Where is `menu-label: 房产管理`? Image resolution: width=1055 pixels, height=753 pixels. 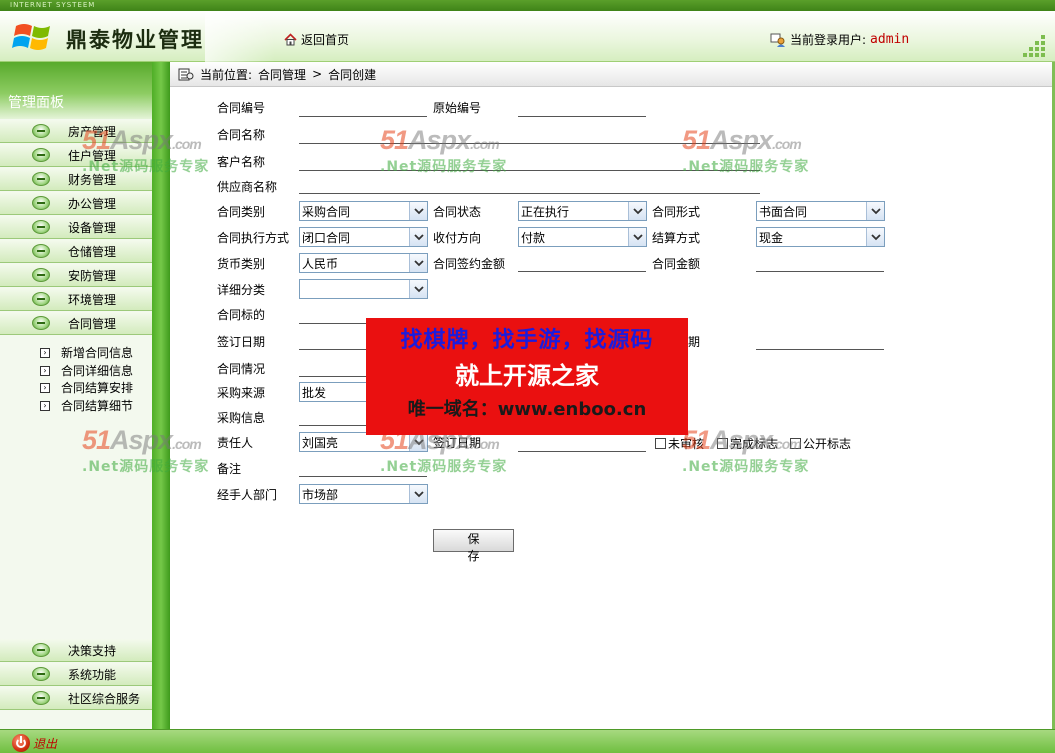 menu-label: 房产管理 is located at coordinates (92, 131).